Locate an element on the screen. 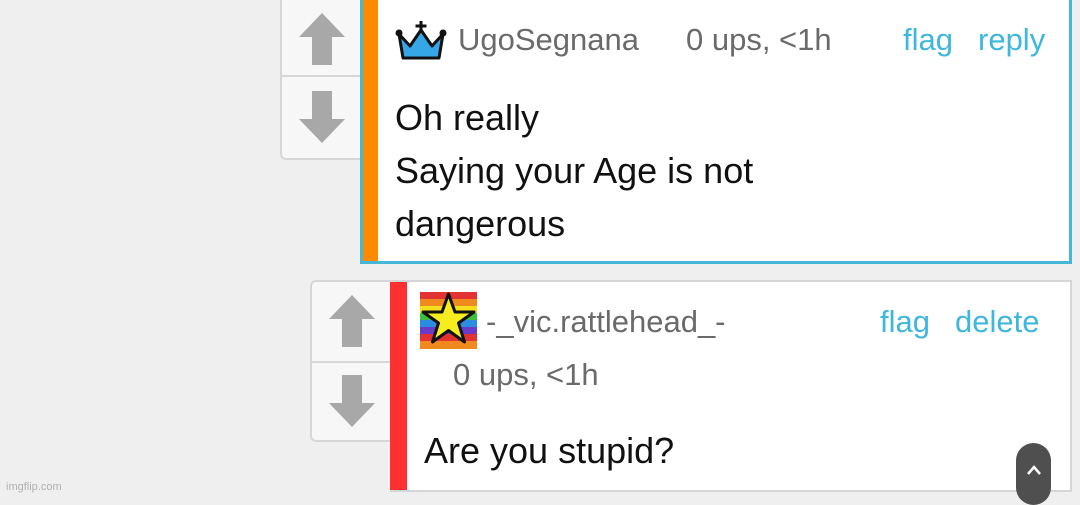  delete-link: delete is located at coordinates (997, 322).